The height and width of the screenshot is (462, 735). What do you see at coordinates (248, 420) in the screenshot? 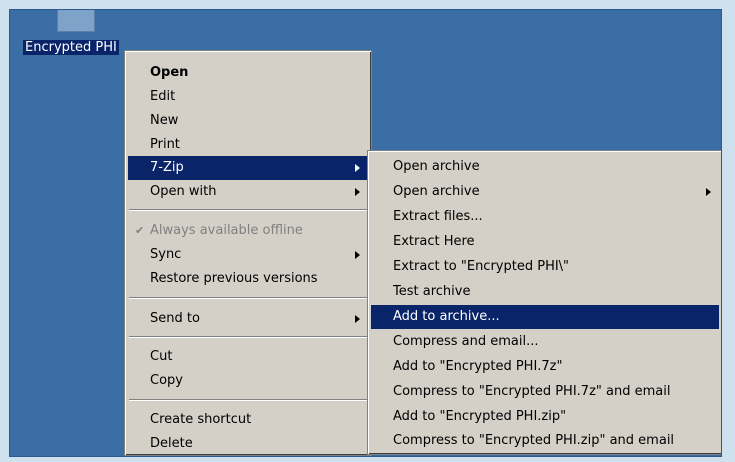
I see `menu-item-create-shortcut: Create shortcut` at bounding box center [248, 420].